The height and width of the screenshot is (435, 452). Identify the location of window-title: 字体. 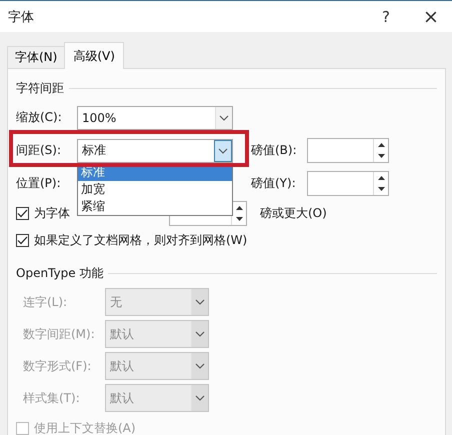
(21, 17).